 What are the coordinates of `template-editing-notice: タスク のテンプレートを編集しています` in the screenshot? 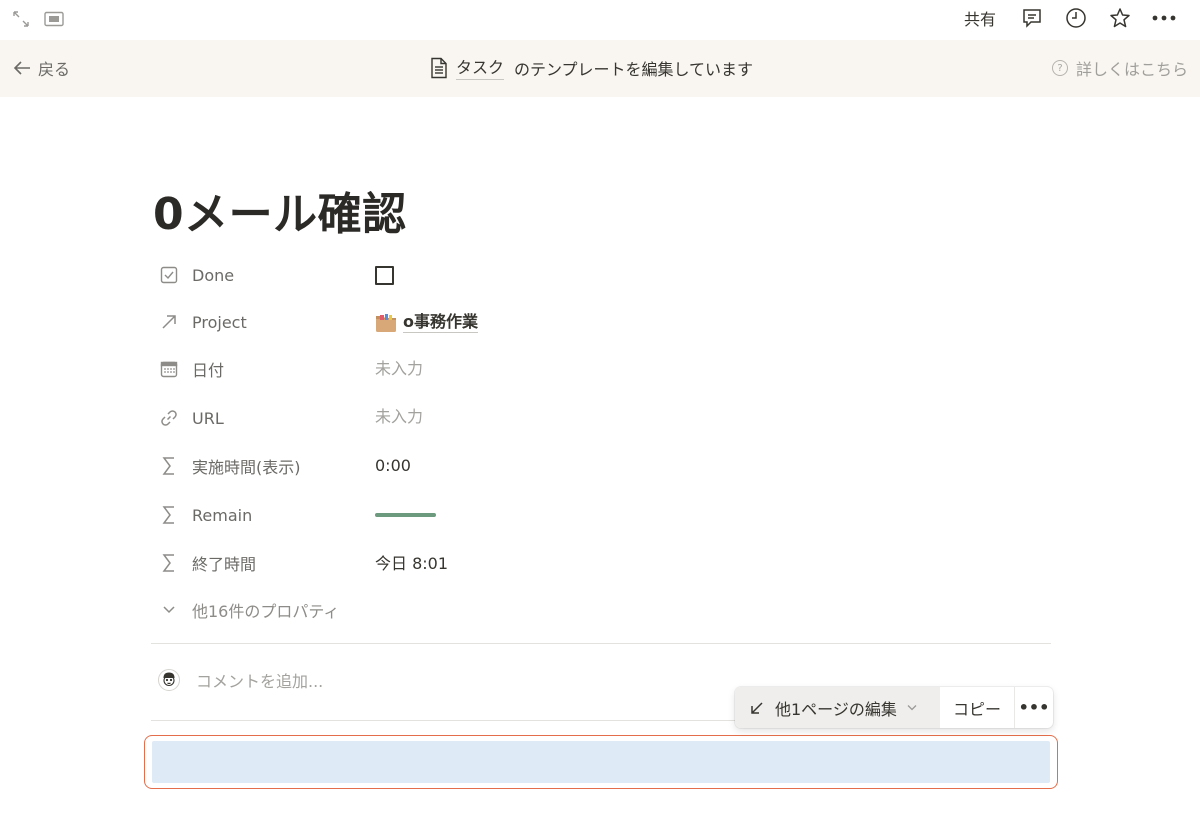 It's located at (591, 68).